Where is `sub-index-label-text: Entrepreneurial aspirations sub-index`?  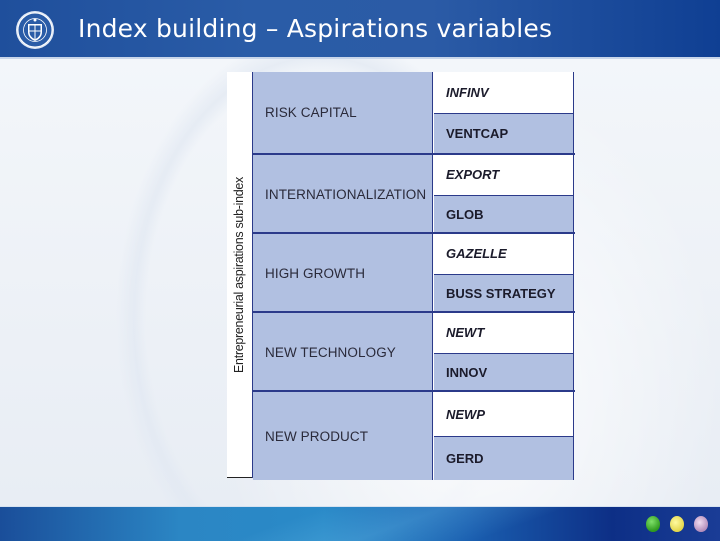 sub-index-label-text: Entrepreneurial aspirations sub-index is located at coordinates (239, 275).